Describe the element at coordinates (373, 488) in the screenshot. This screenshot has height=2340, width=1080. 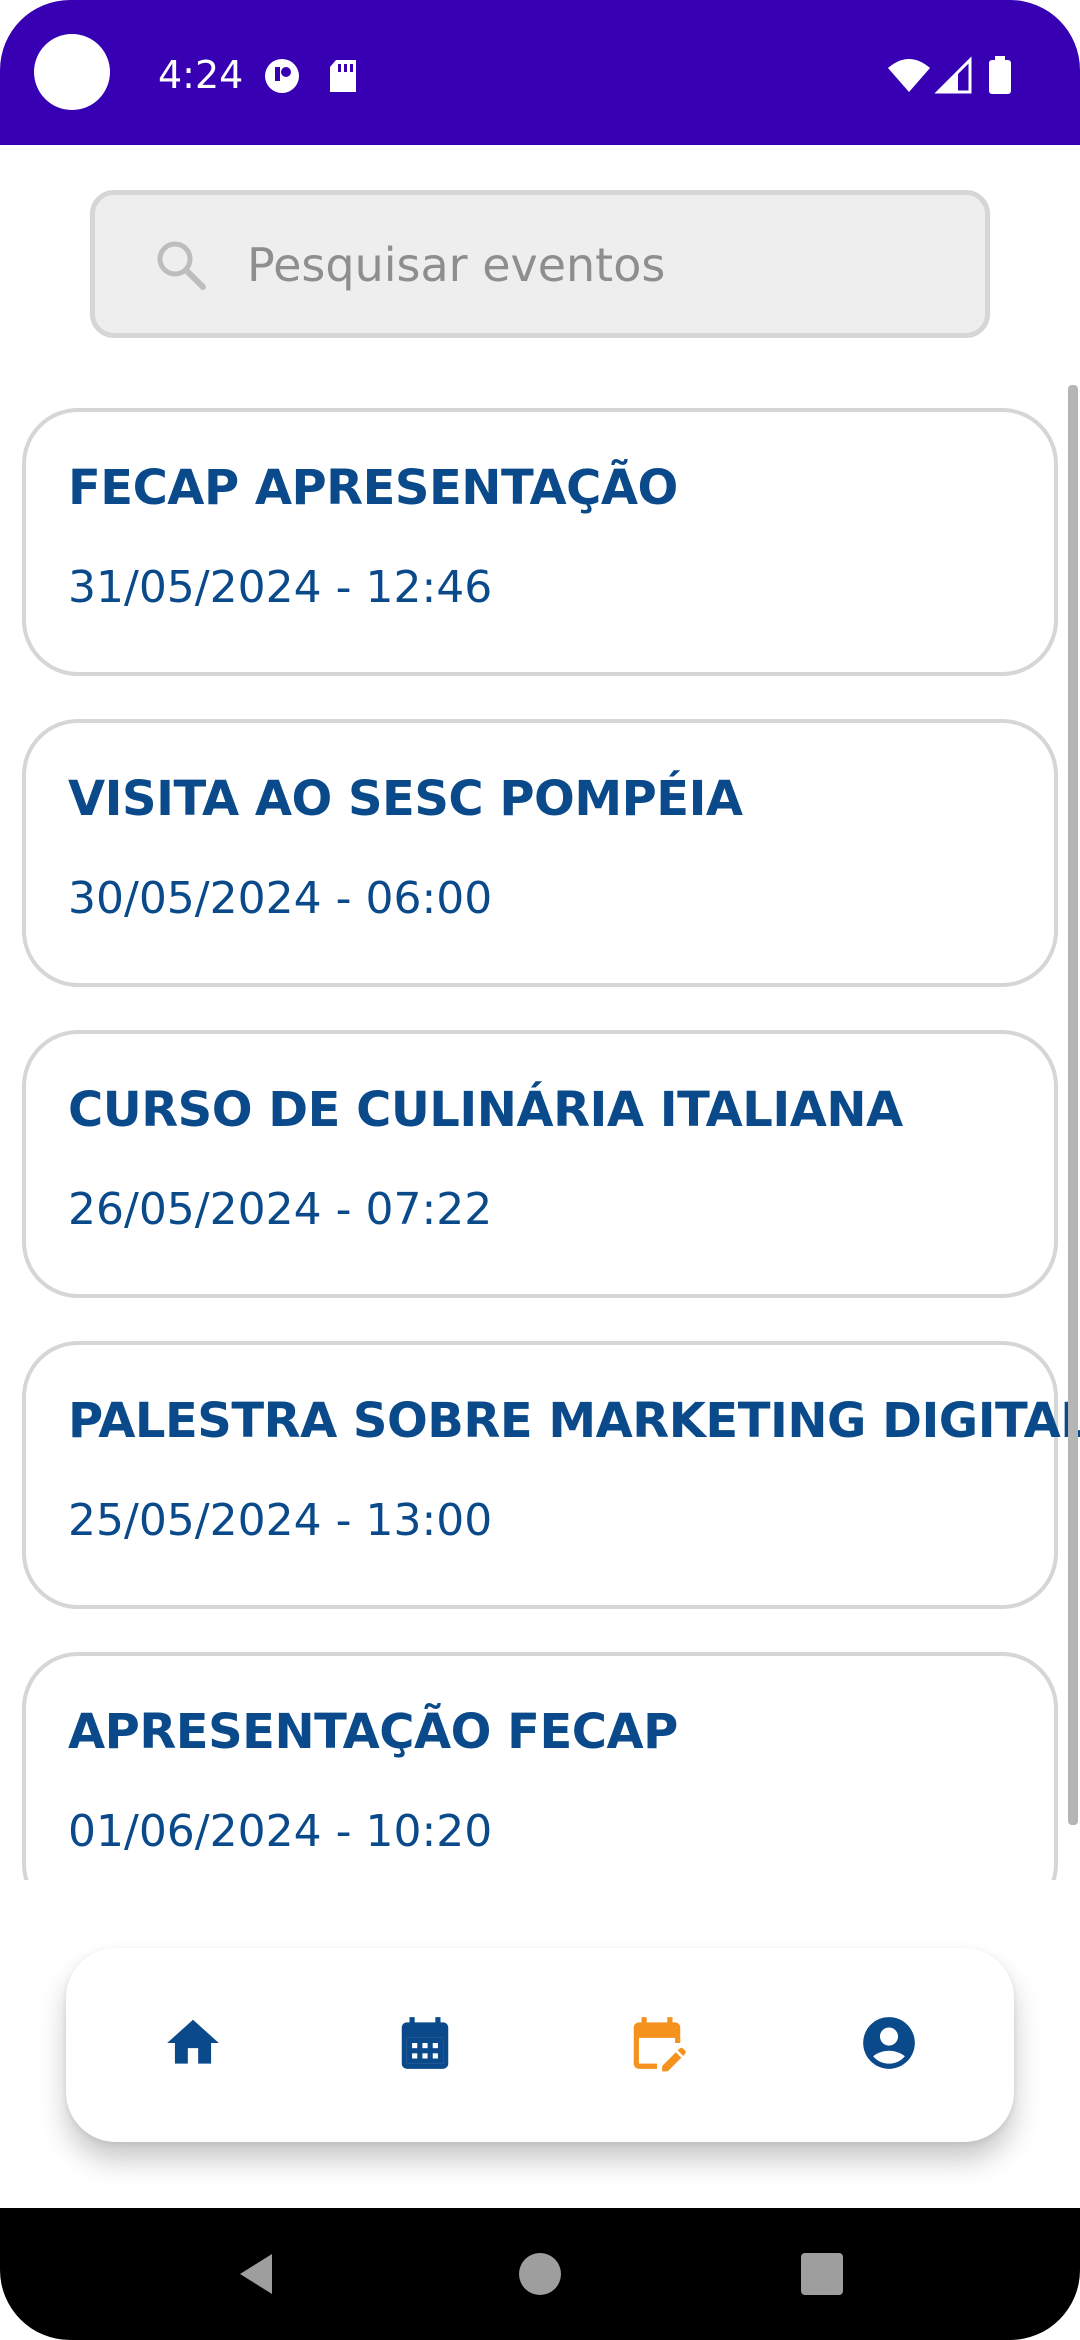
I see `event-title: FECAP APRESENTAÇÃO` at that location.